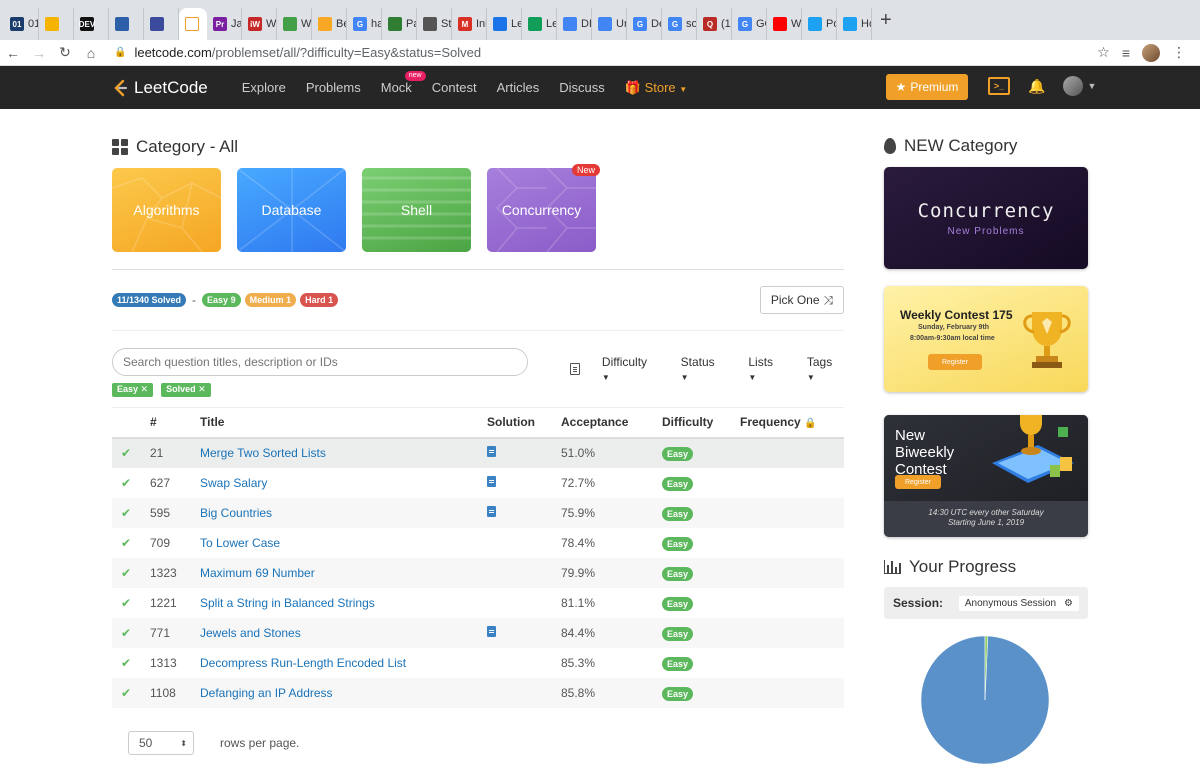 Image resolution: width=1200 pixels, height=770 pixels. What do you see at coordinates (524, 423) in the screenshot?
I see `col-header-solution: Solution` at bounding box center [524, 423].